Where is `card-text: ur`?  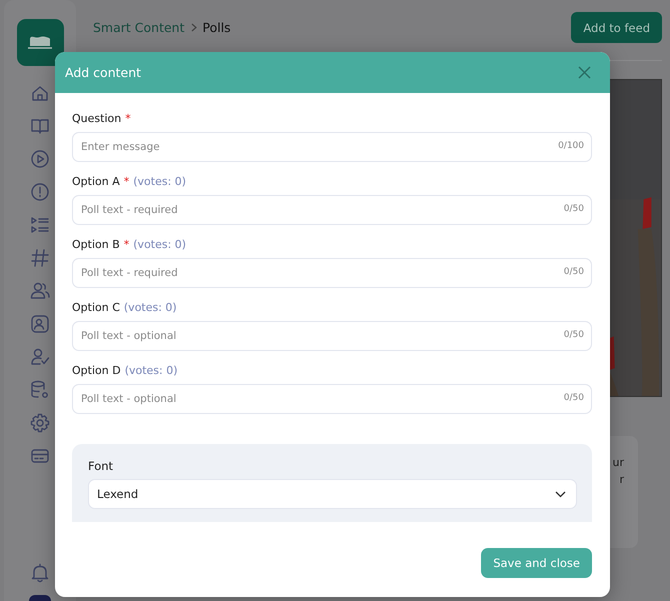
card-text: ur is located at coordinates (618, 462).